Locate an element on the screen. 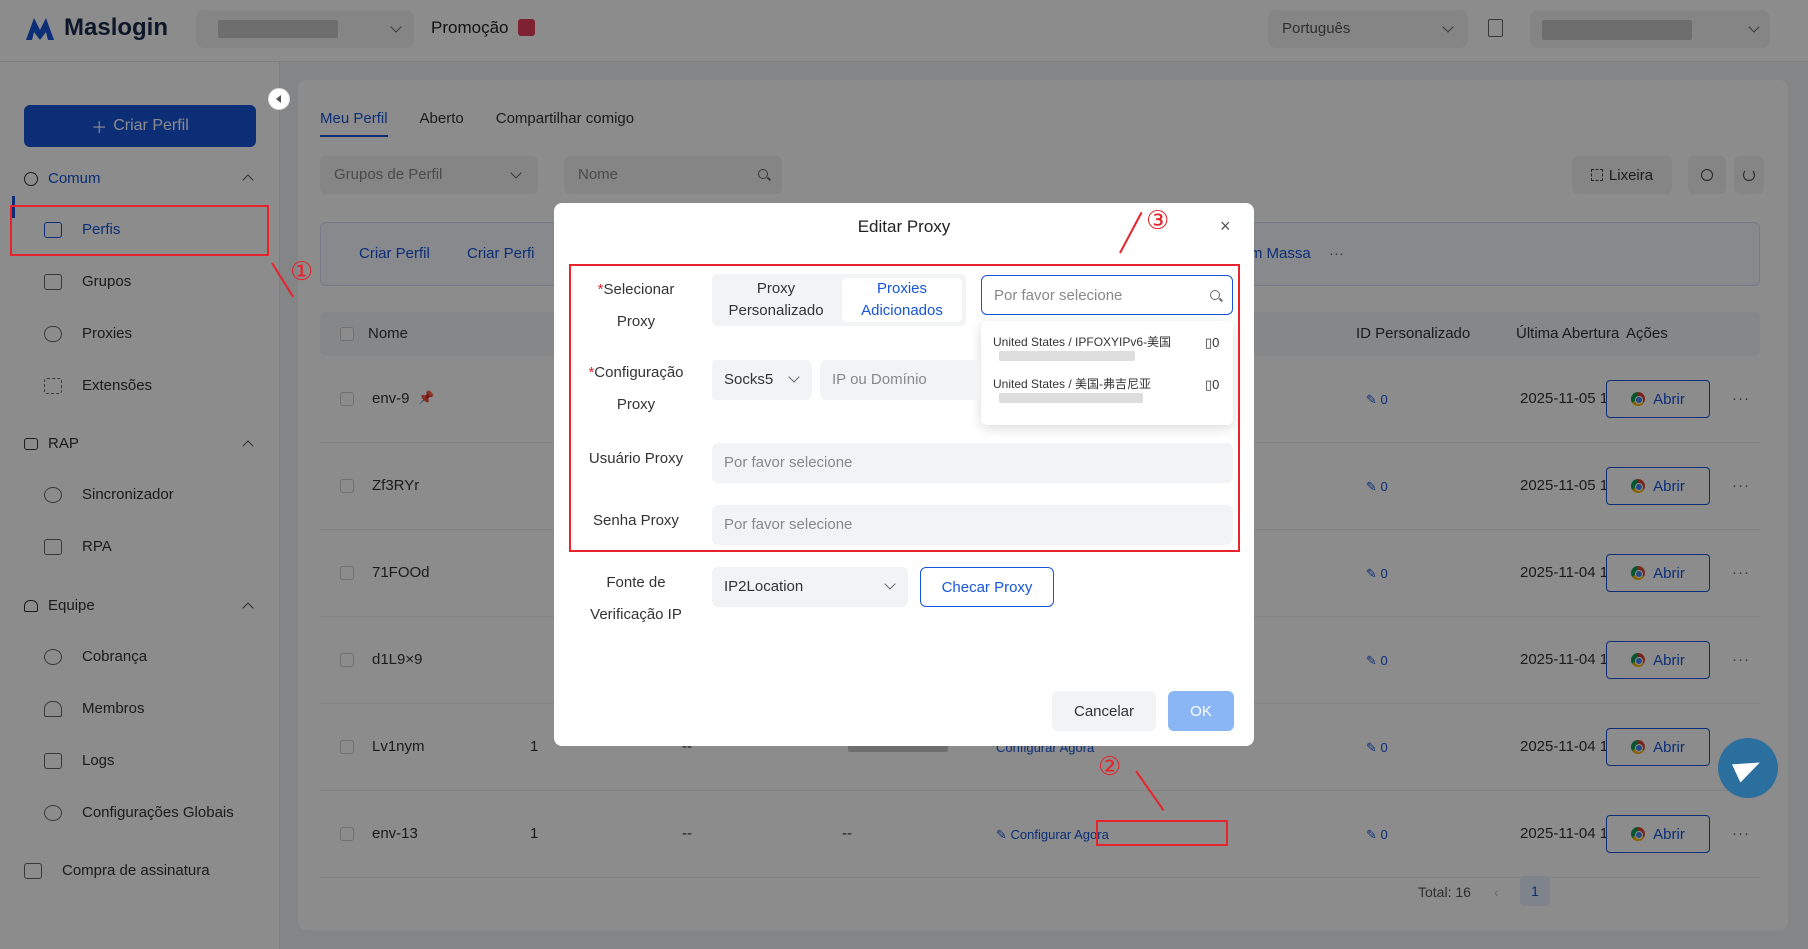 This screenshot has height=949, width=1808. label-line: Verificação IP is located at coordinates (636, 614).